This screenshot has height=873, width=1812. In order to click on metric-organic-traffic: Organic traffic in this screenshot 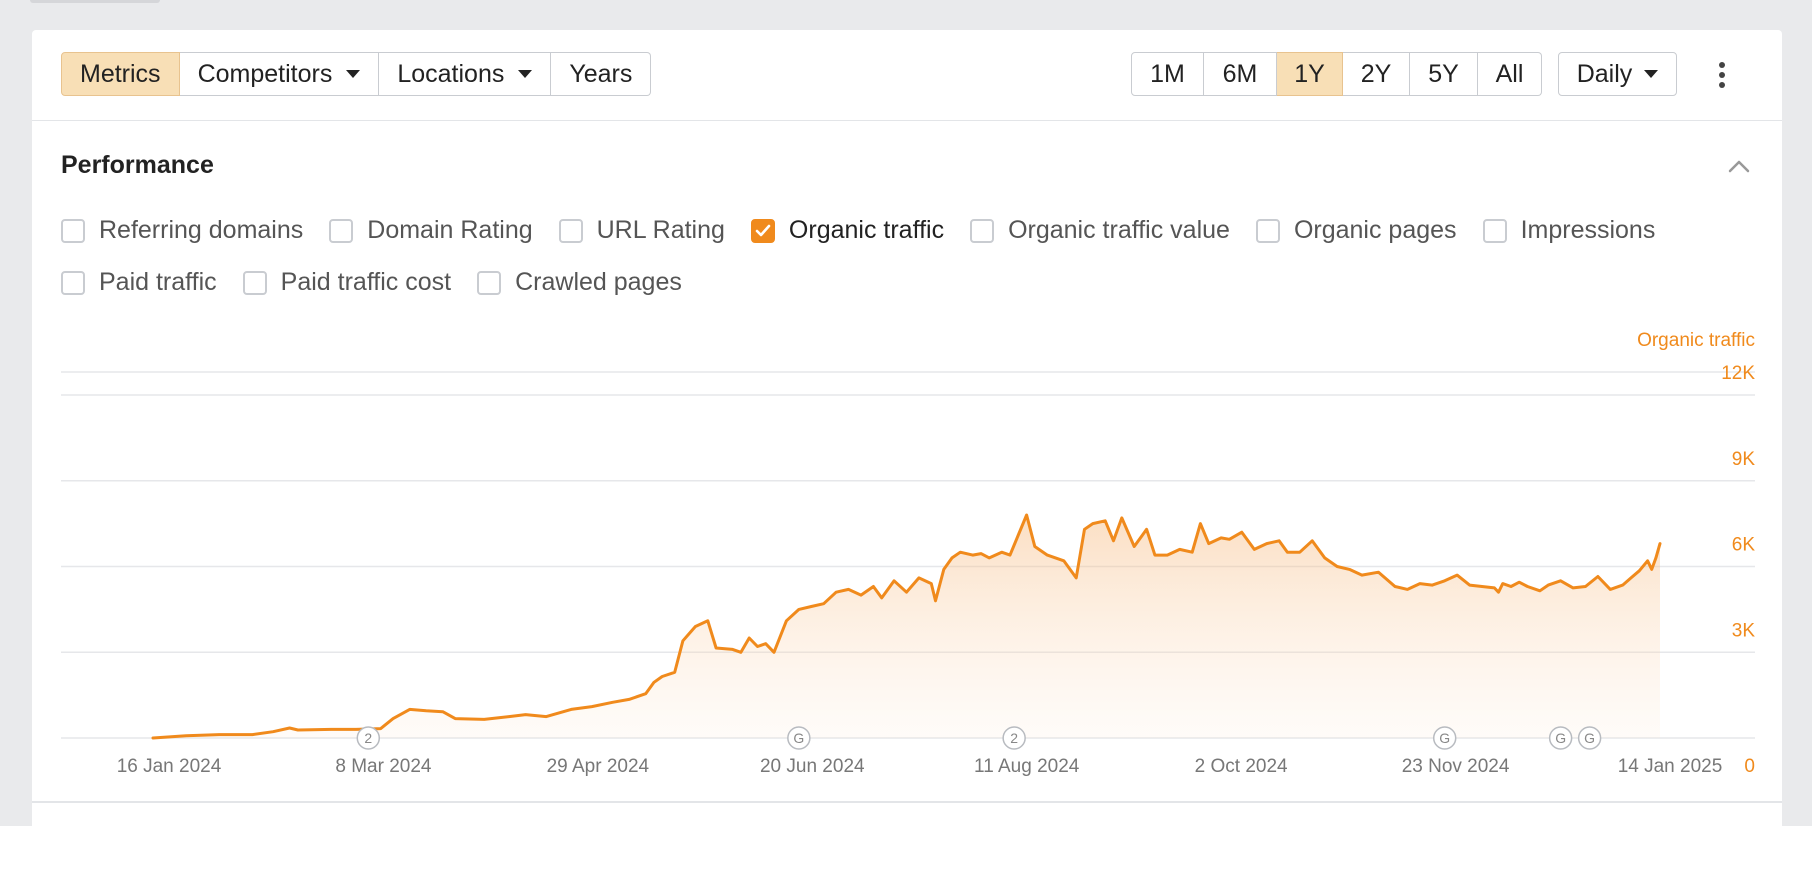, I will do `click(847, 230)`.